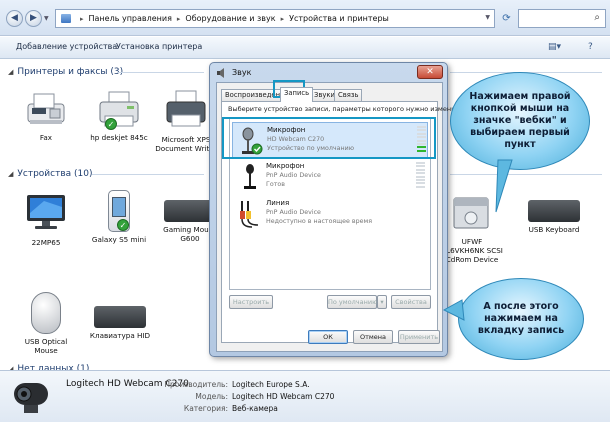 The height and width of the screenshot is (422, 610). I want to click on category-label: Категория:, so click(205, 408).